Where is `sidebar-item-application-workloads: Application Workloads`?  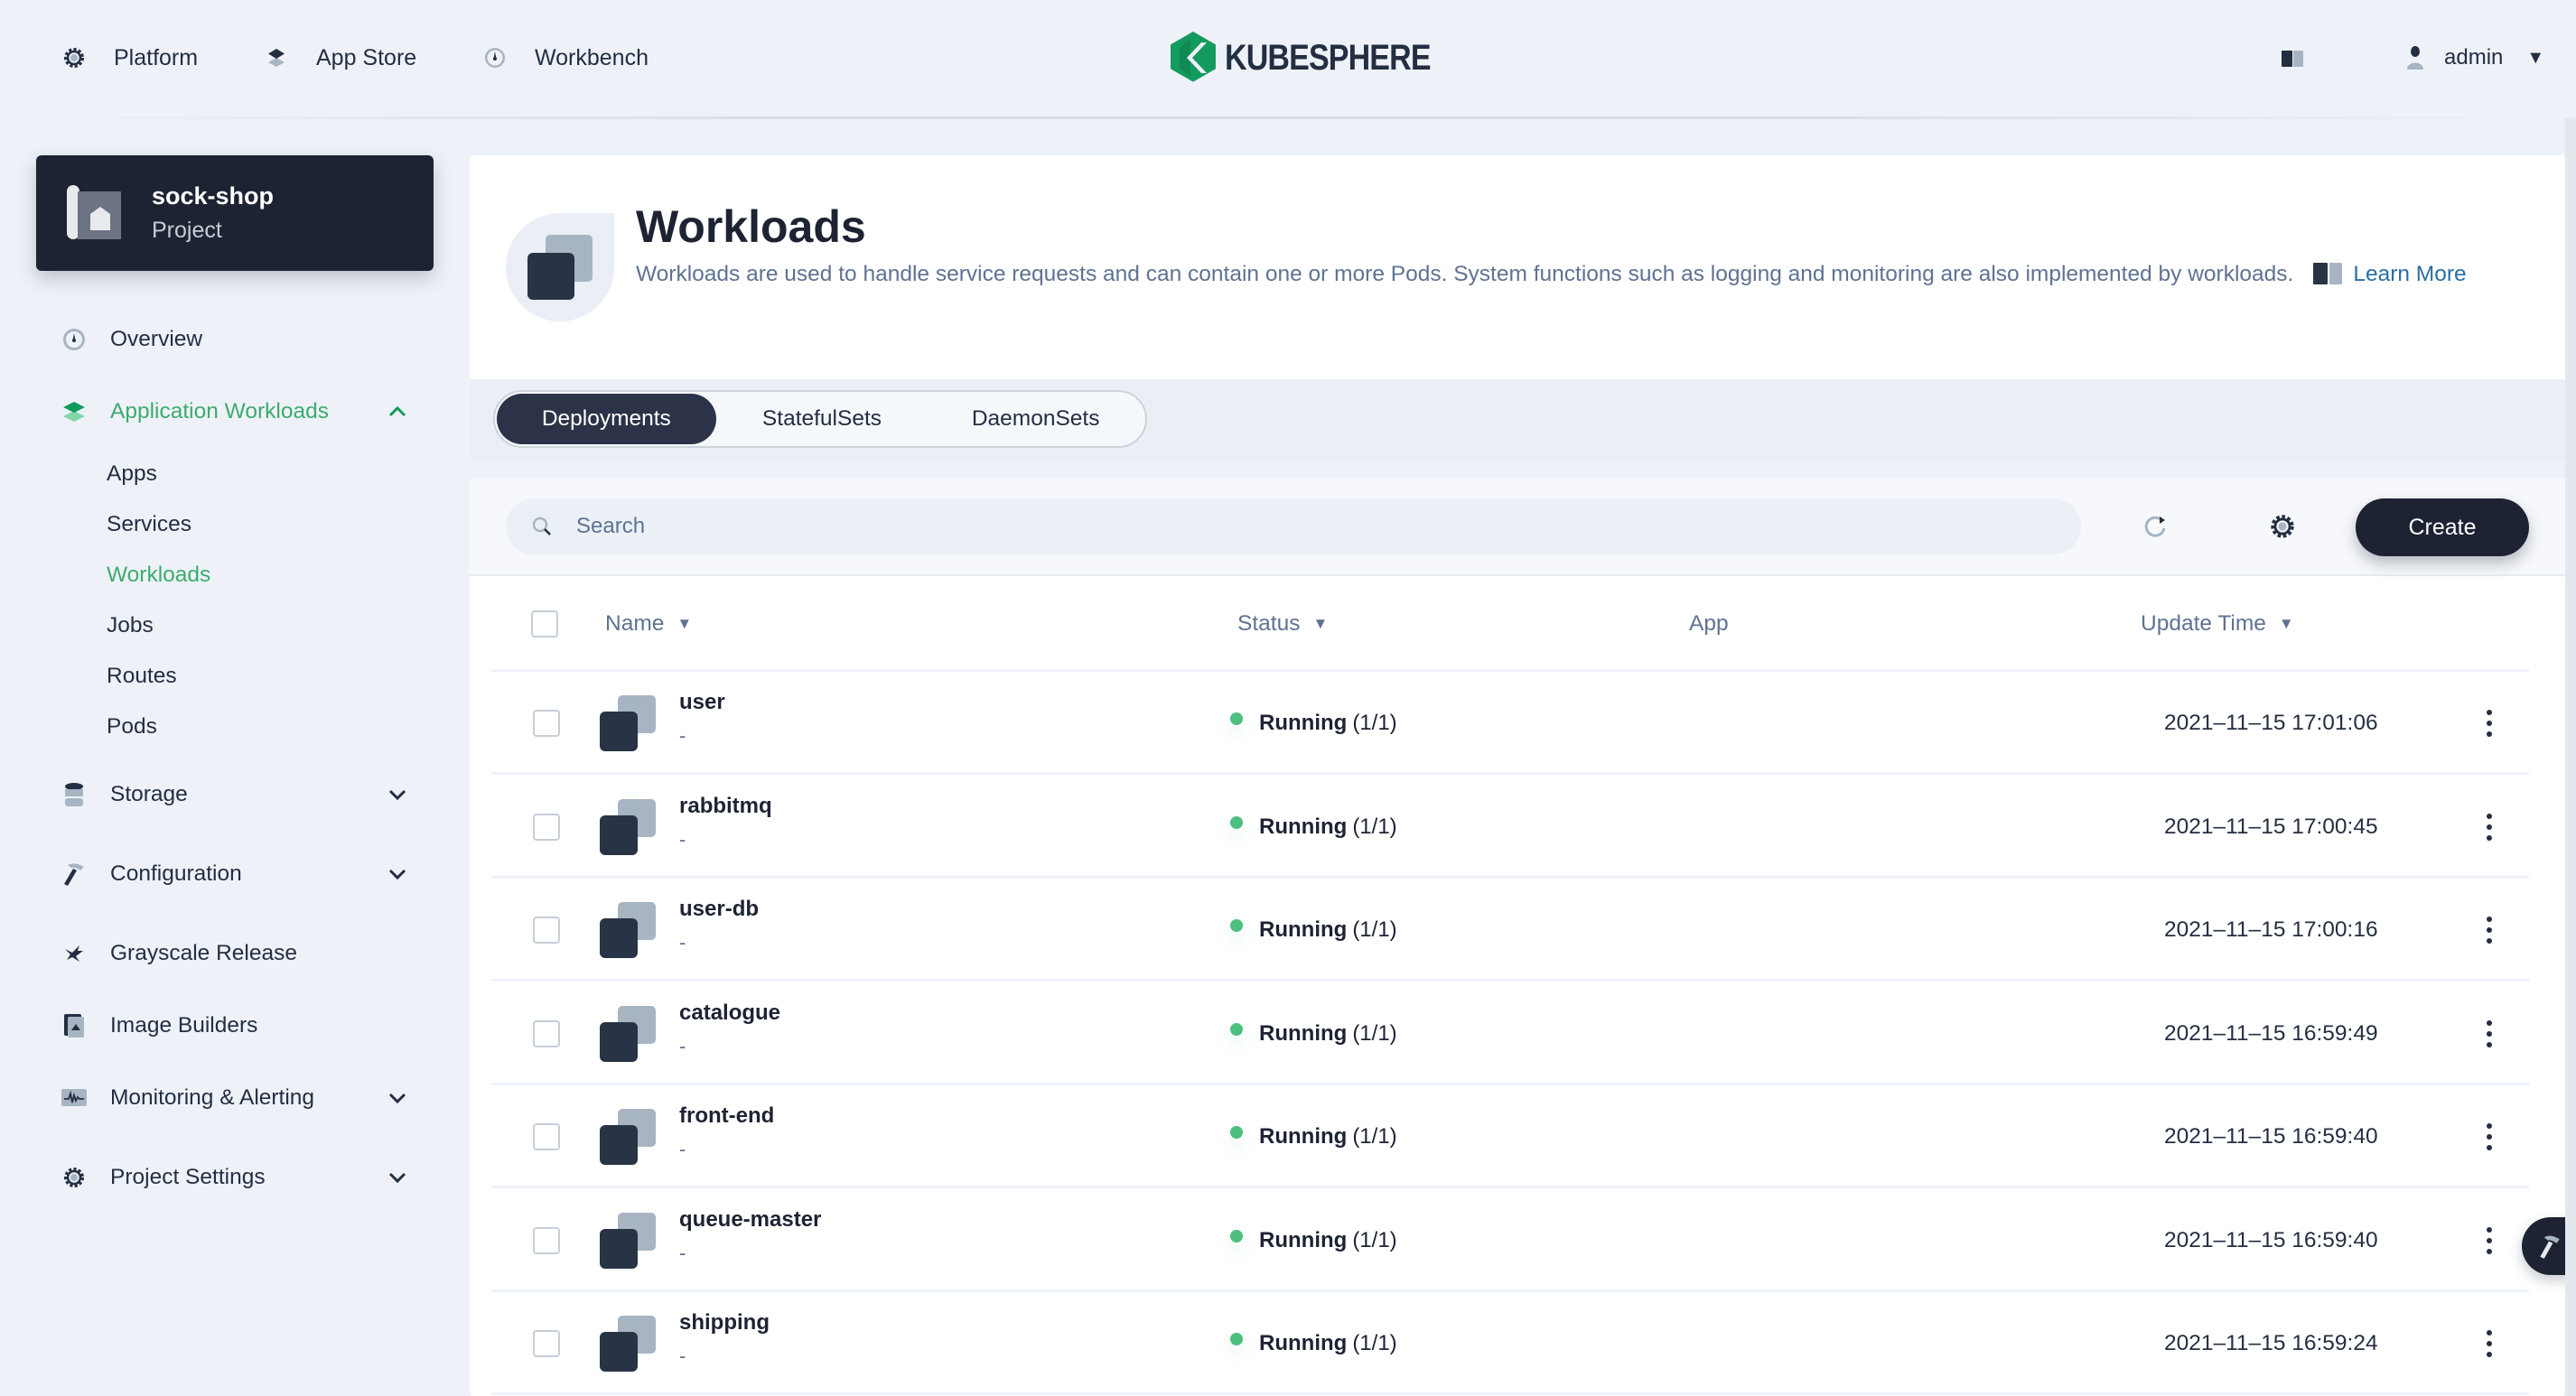
sidebar-item-application-workloads: Application Workloads is located at coordinates (242, 412).